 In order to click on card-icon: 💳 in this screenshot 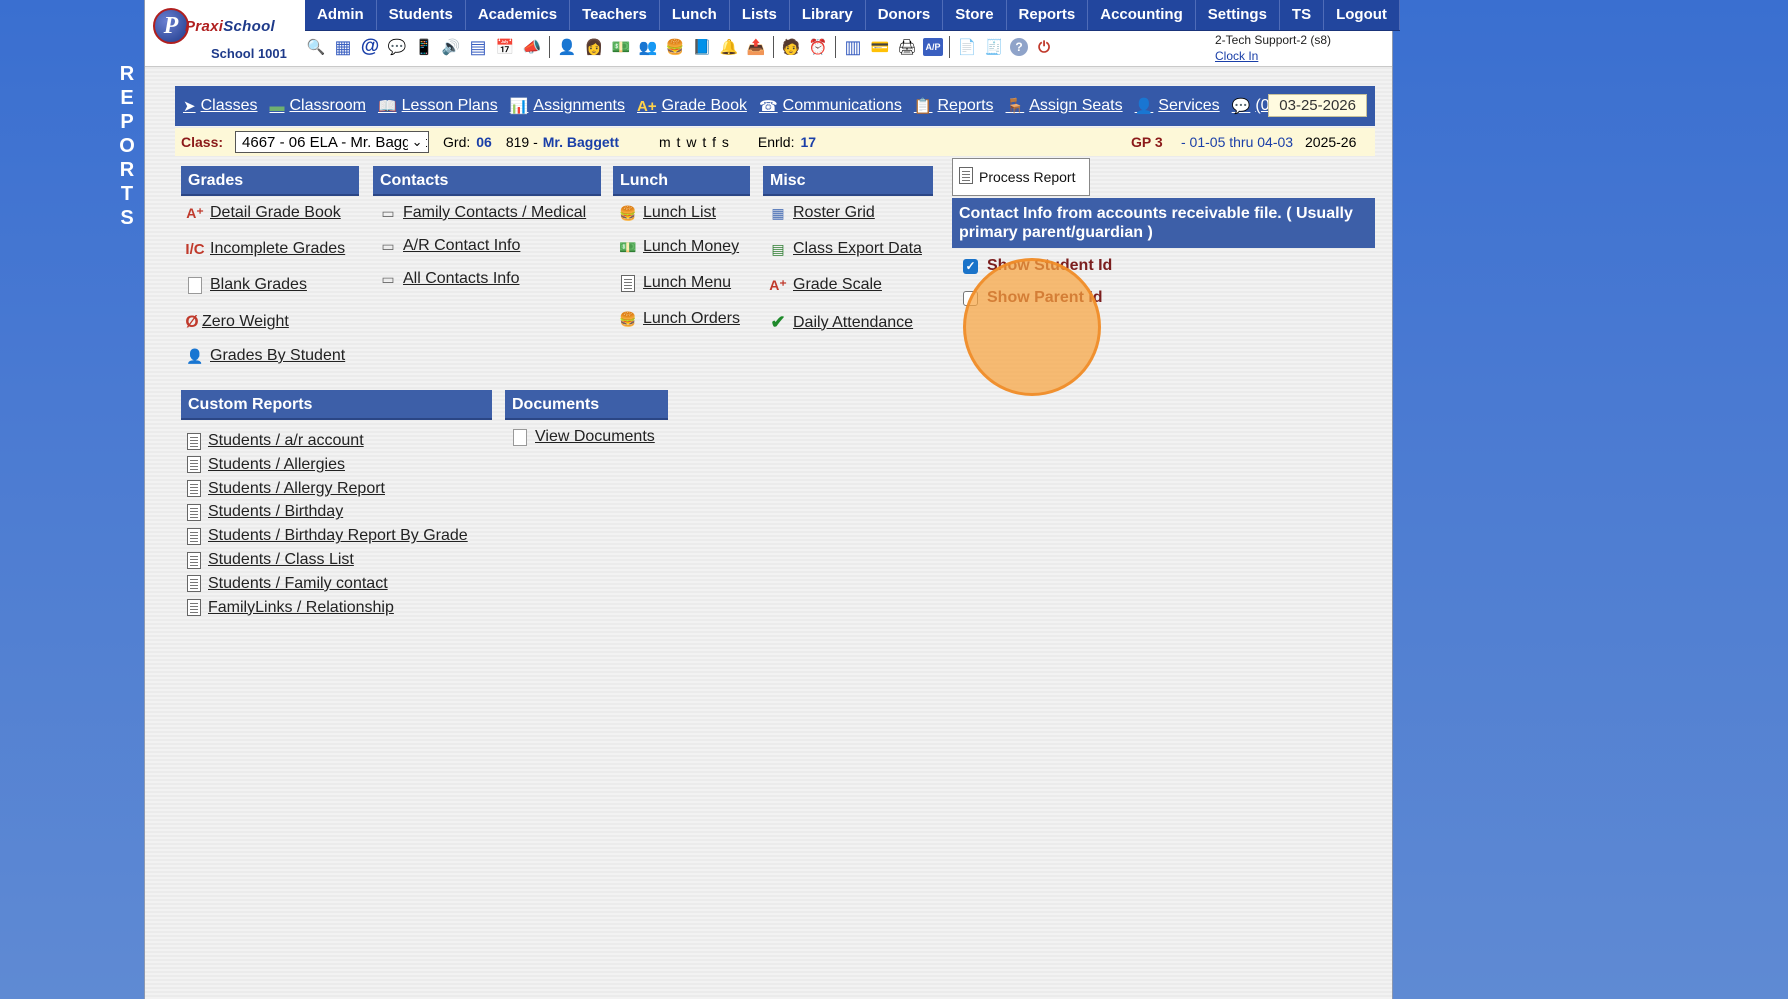, I will do `click(880, 47)`.